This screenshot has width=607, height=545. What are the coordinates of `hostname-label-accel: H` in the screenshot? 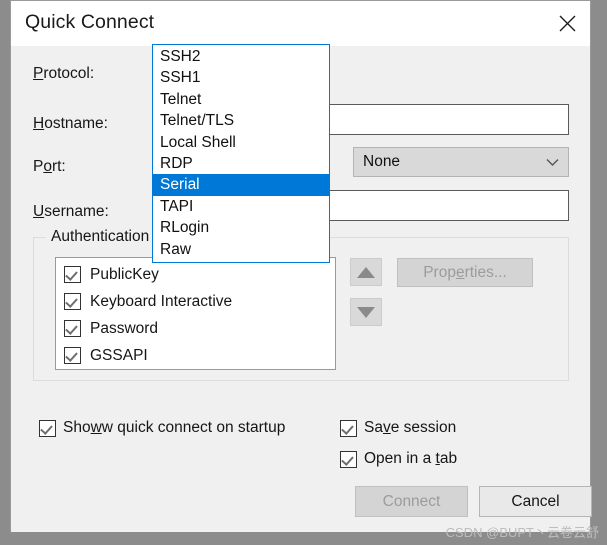 It's located at (39, 123).